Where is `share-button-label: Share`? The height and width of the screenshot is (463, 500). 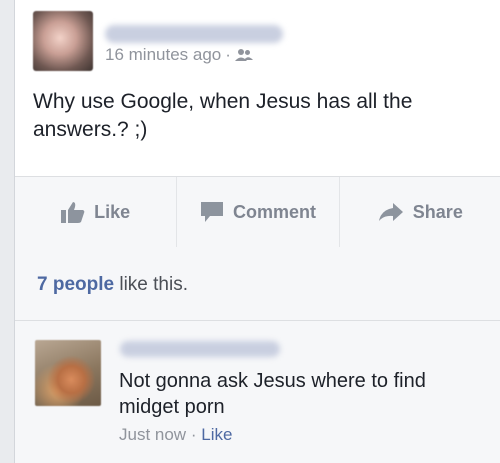 share-button-label: Share is located at coordinates (437, 211).